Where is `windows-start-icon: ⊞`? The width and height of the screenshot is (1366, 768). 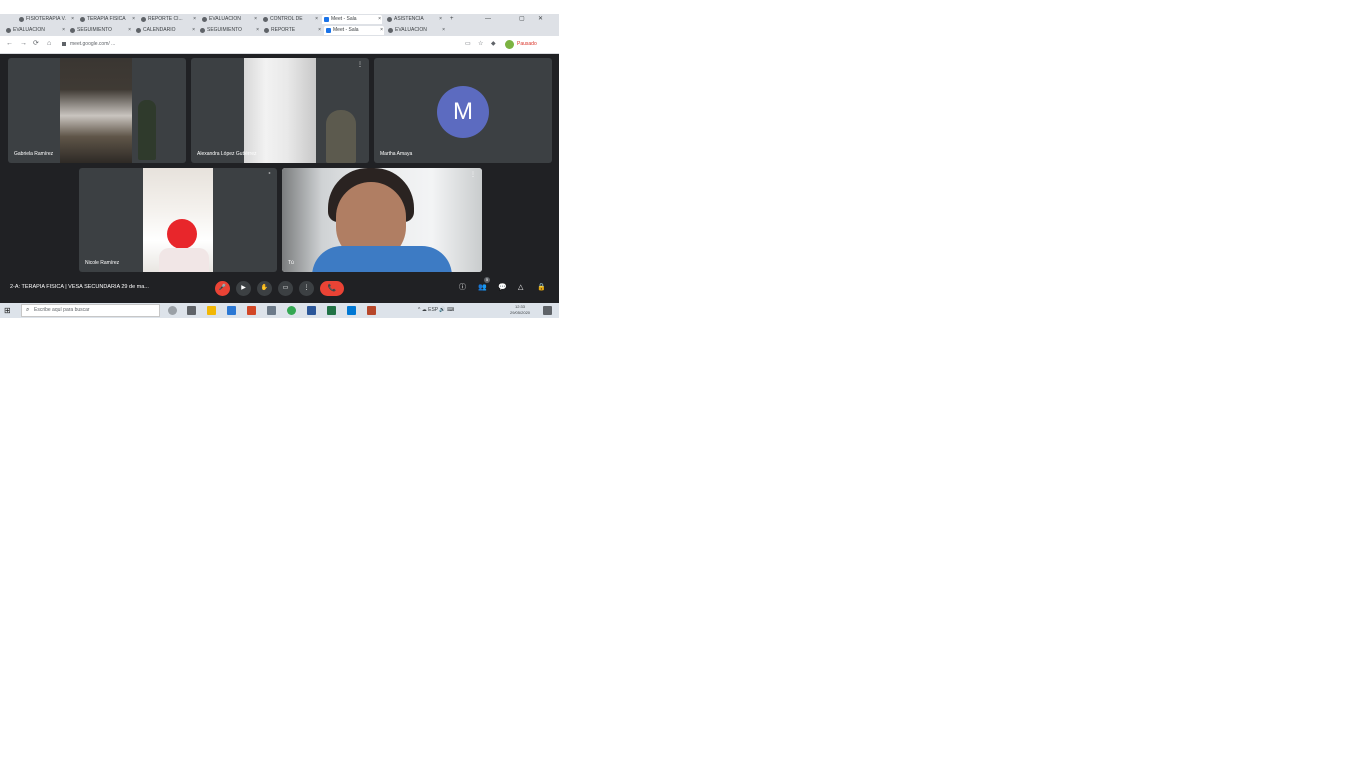 windows-start-icon: ⊞ is located at coordinates (7, 310).